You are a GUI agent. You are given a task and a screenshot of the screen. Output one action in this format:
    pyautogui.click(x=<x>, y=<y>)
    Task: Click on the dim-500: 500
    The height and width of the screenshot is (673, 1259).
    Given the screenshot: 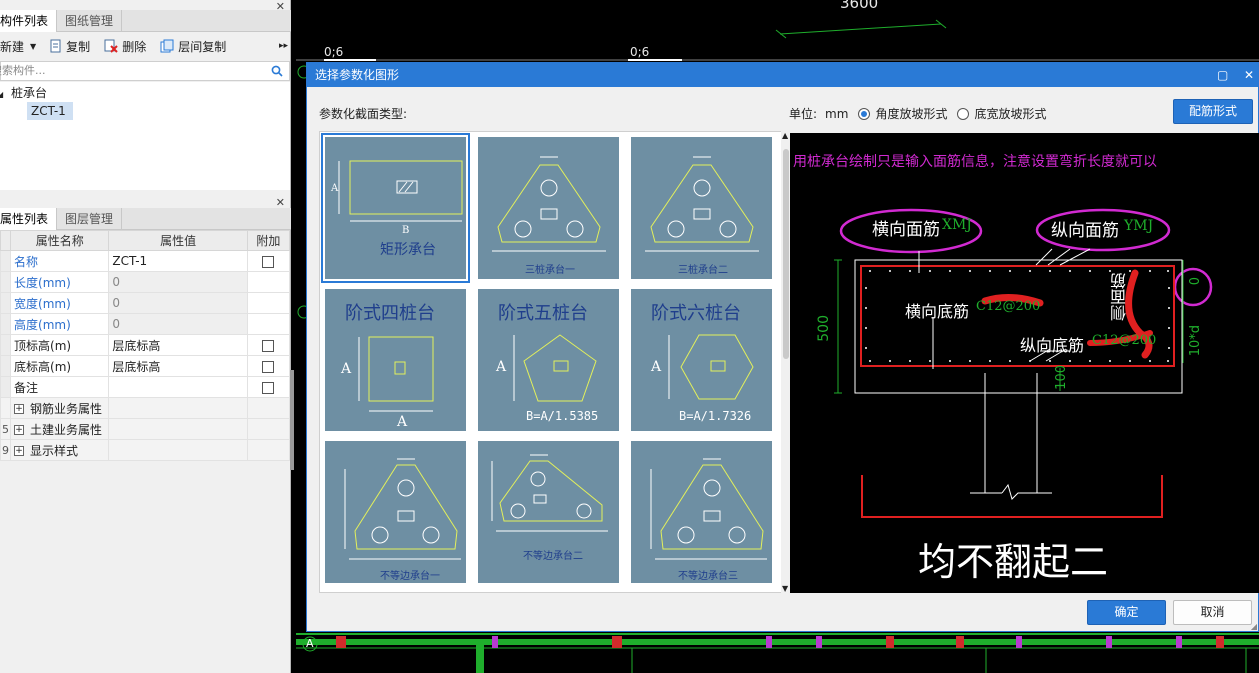 What is the action you would take?
    pyautogui.click(x=824, y=328)
    